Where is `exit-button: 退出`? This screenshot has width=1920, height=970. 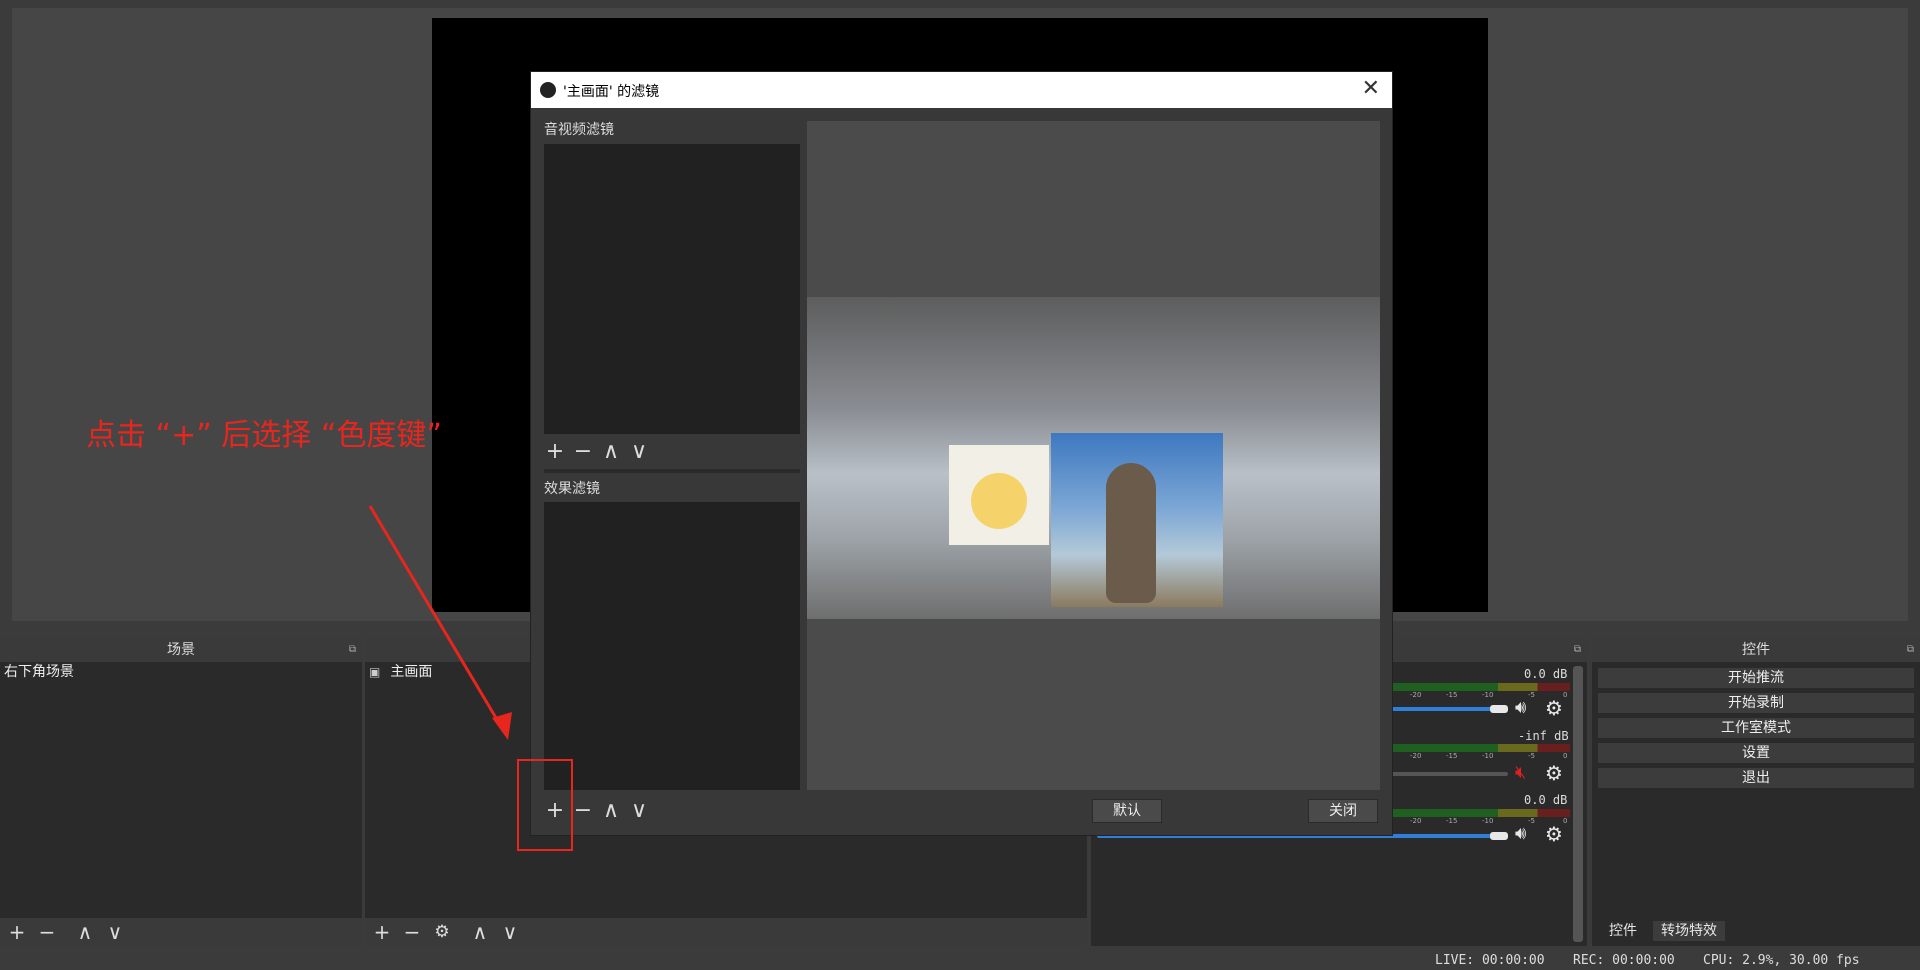 exit-button: 退出 is located at coordinates (1756, 778).